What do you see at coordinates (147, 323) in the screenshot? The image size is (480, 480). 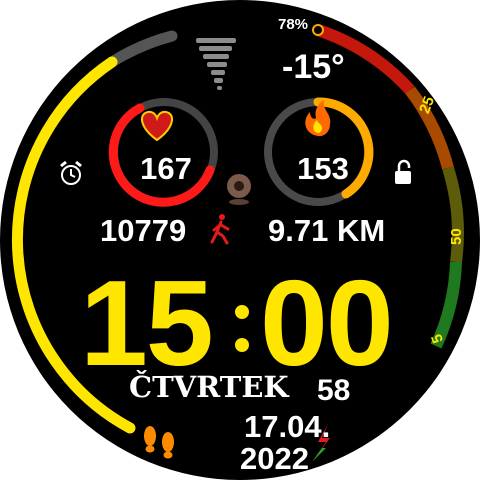 I see `time-hours: 15` at bounding box center [147, 323].